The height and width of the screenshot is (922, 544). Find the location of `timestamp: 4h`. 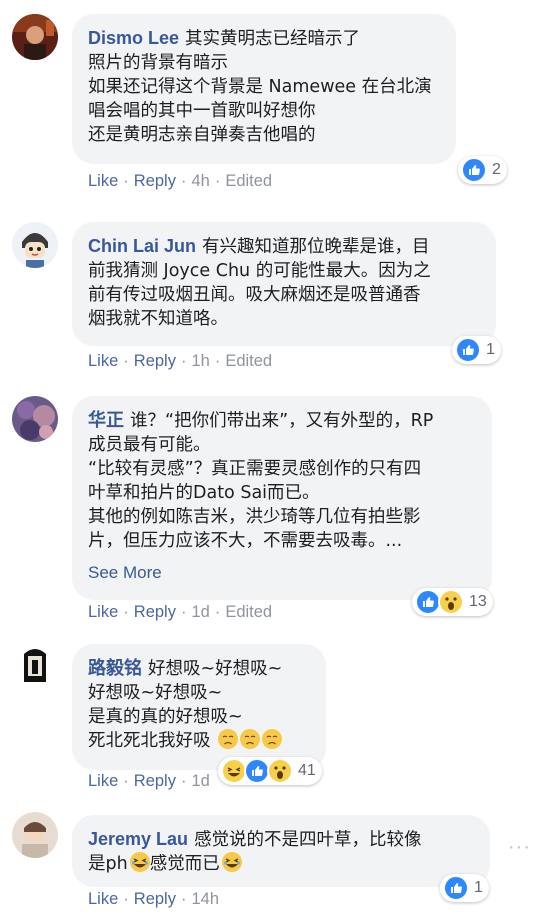

timestamp: 4h is located at coordinates (200, 181).